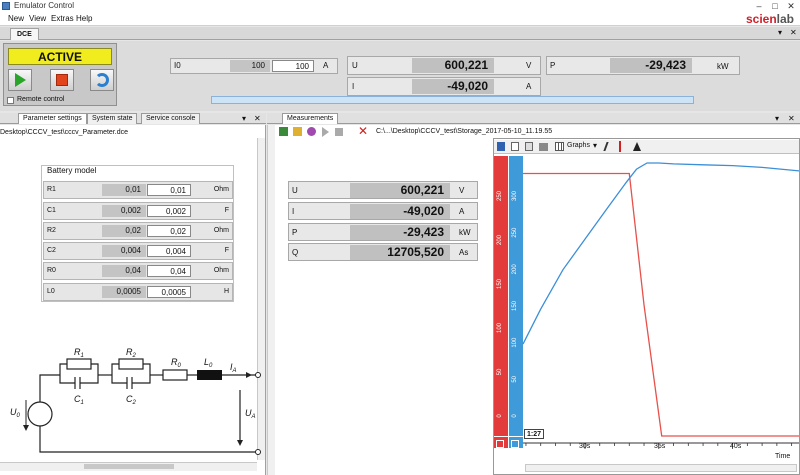  Describe the element at coordinates (176, 363) in the screenshot. I see `svg-text: R0` at that location.